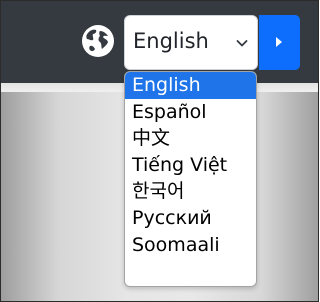 The width and height of the screenshot is (320, 302). Describe the element at coordinates (190, 138) in the screenshot. I see `language-option-chinese: 中文` at that location.